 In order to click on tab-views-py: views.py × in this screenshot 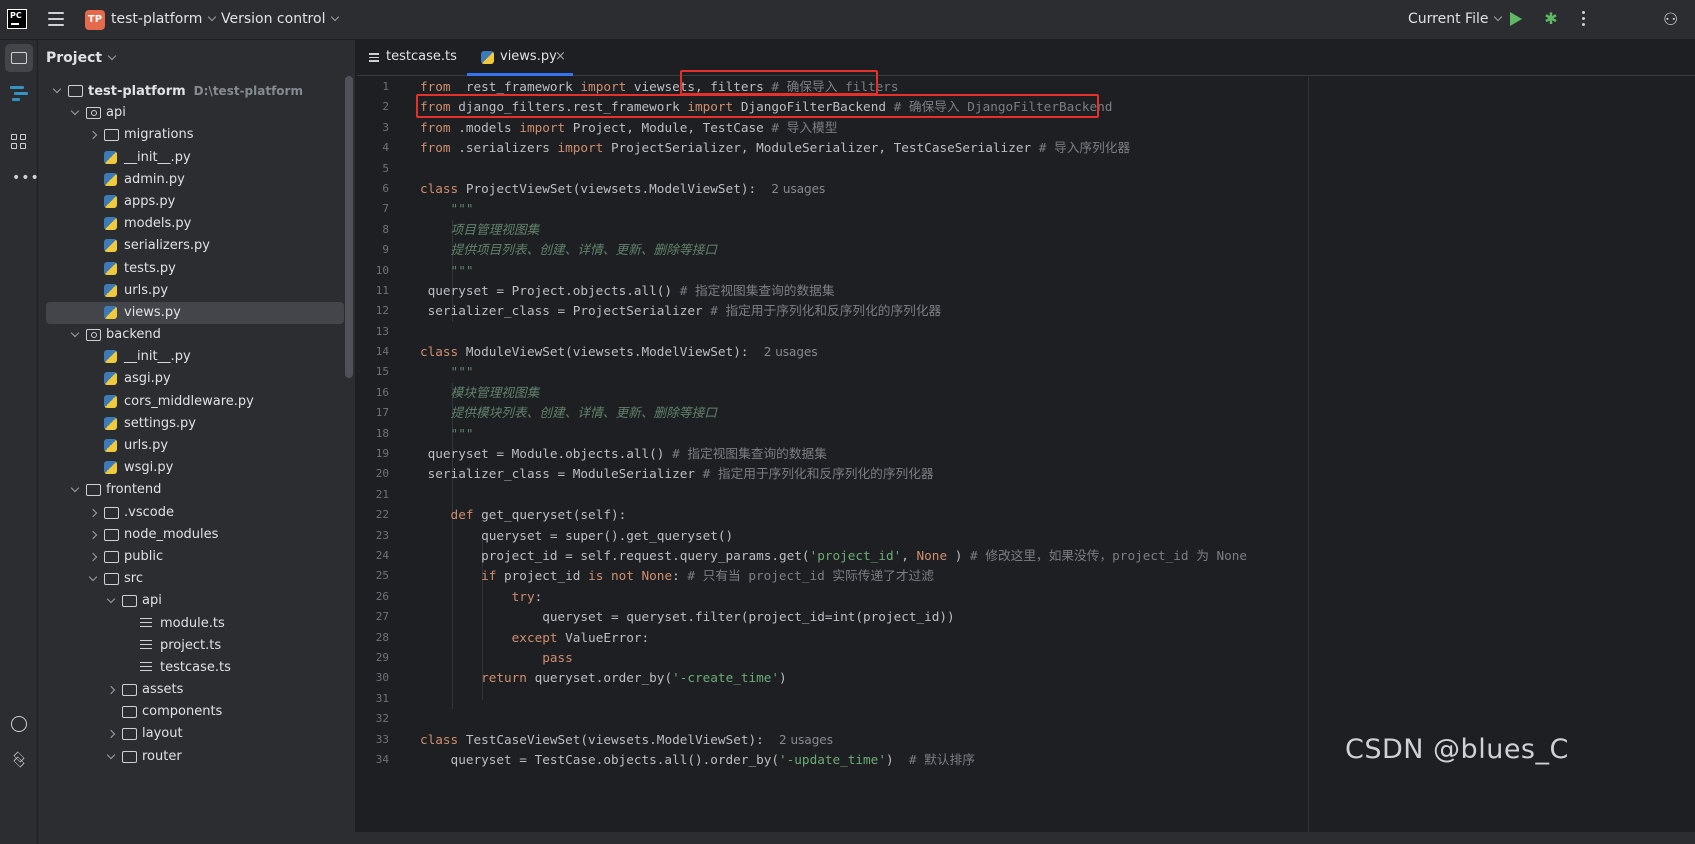, I will do `click(520, 58)`.